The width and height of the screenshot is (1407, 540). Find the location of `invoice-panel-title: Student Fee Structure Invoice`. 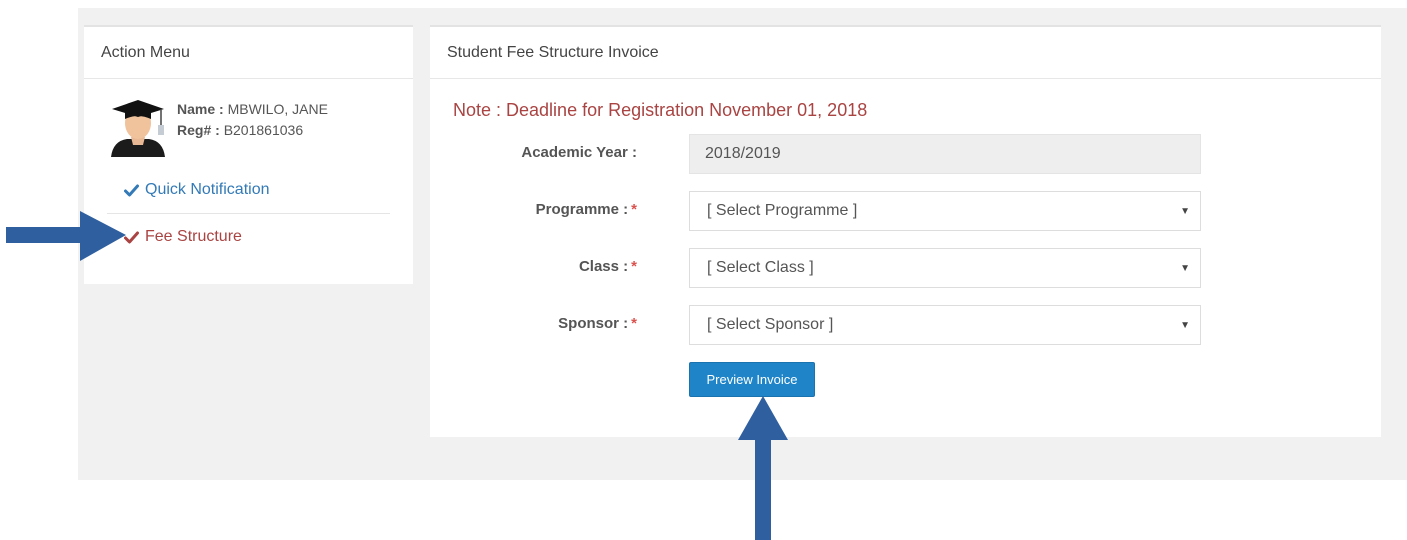

invoice-panel-title: Student Fee Structure Invoice is located at coordinates (905, 52).